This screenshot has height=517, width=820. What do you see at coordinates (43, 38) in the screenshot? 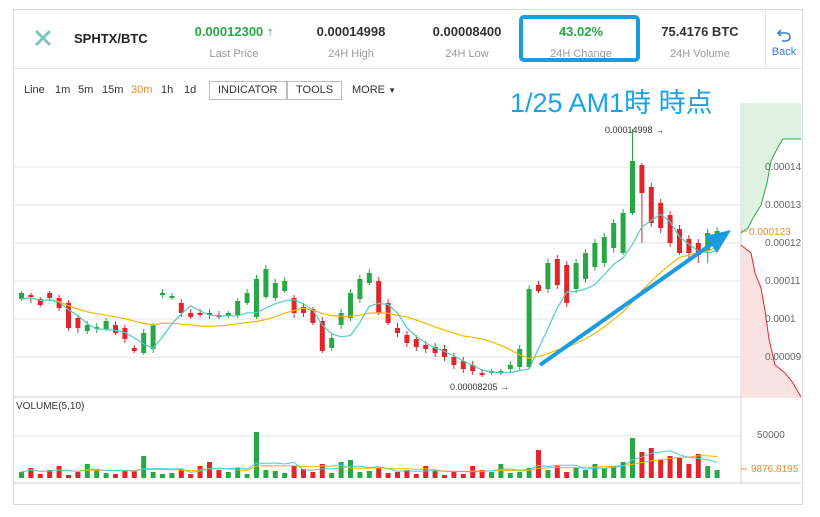
I see `close-icon` at bounding box center [43, 38].